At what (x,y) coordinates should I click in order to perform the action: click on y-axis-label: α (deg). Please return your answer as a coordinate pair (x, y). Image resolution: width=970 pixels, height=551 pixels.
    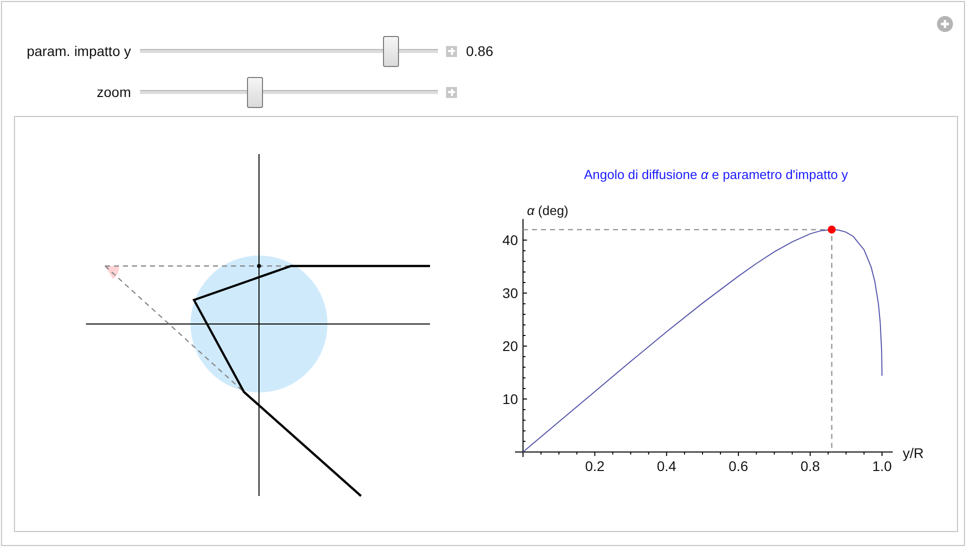
    Looking at the image, I should click on (548, 210).